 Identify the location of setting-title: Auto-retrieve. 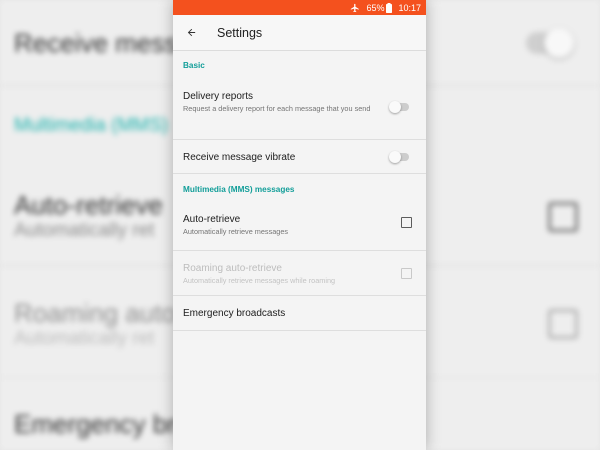
(212, 219).